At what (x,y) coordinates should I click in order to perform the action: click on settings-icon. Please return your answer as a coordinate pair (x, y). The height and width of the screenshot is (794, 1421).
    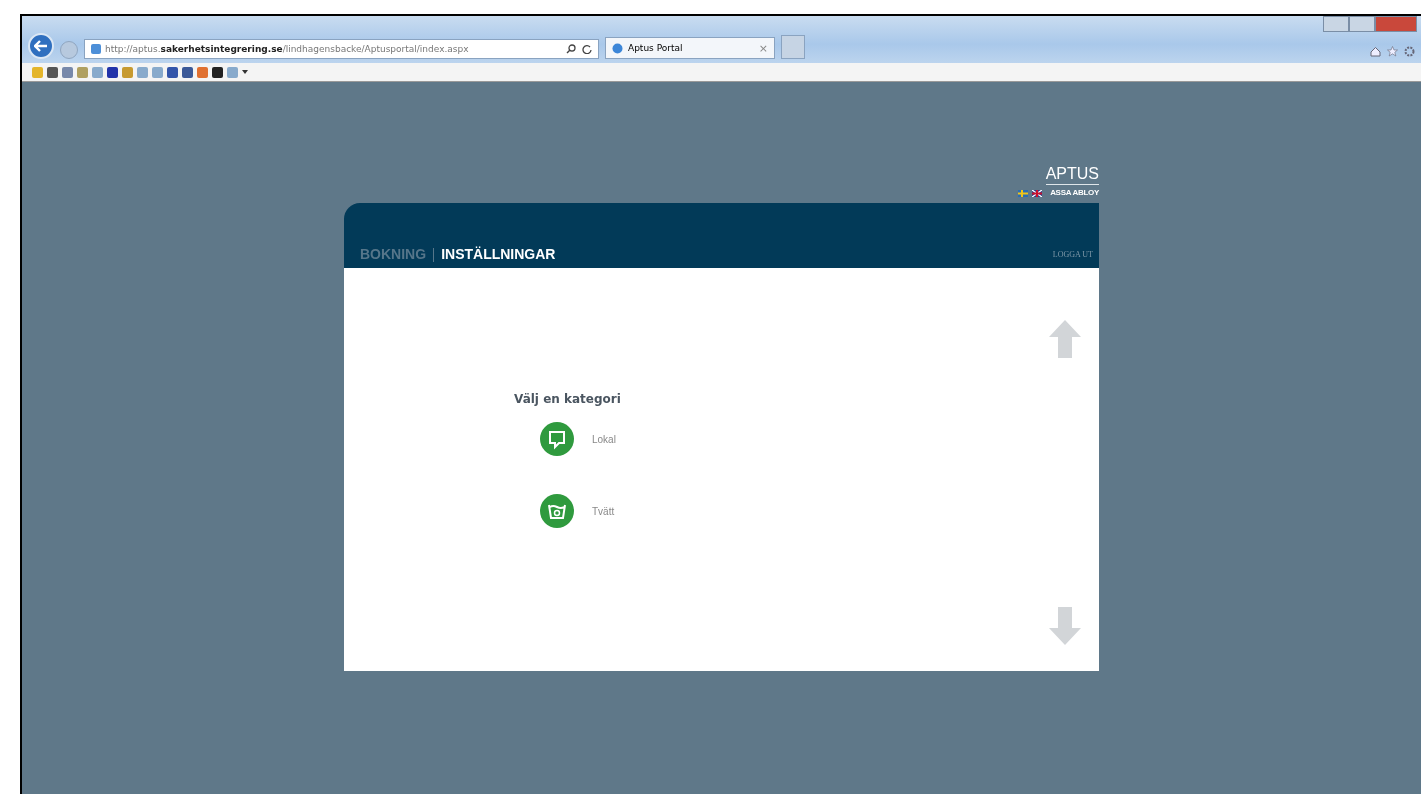
    Looking at the image, I should click on (1409, 51).